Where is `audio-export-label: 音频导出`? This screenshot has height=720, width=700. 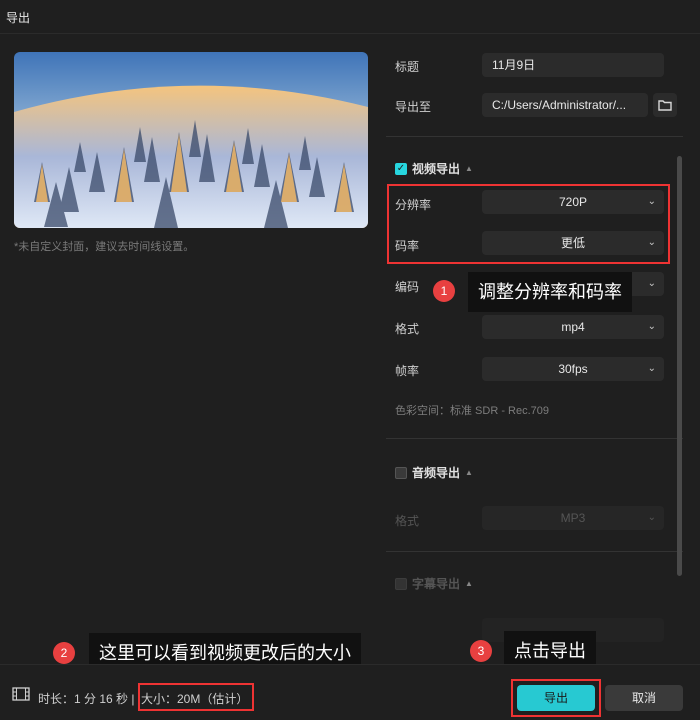 audio-export-label: 音频导出 is located at coordinates (436, 473).